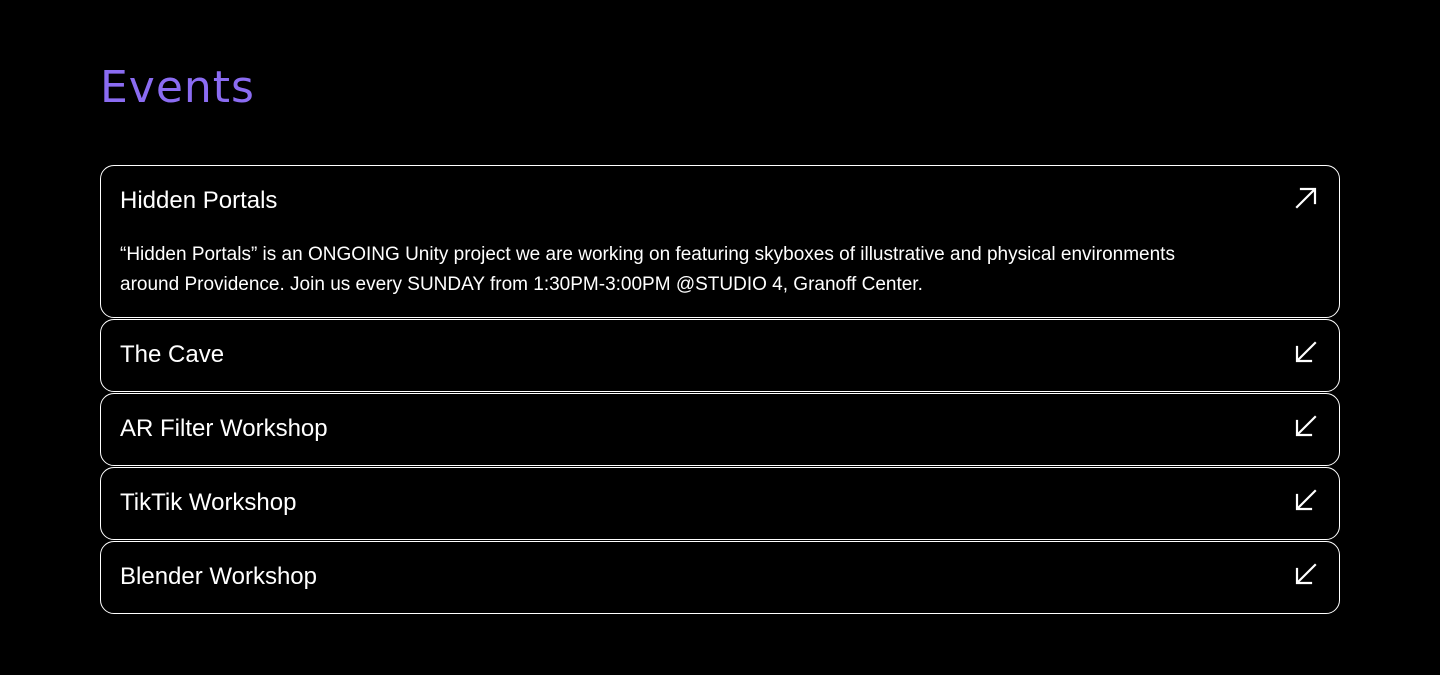 The width and height of the screenshot is (1440, 675). What do you see at coordinates (720, 503) in the screenshot?
I see `event-card-tiktik-workshop: TikTik Workshop` at bounding box center [720, 503].